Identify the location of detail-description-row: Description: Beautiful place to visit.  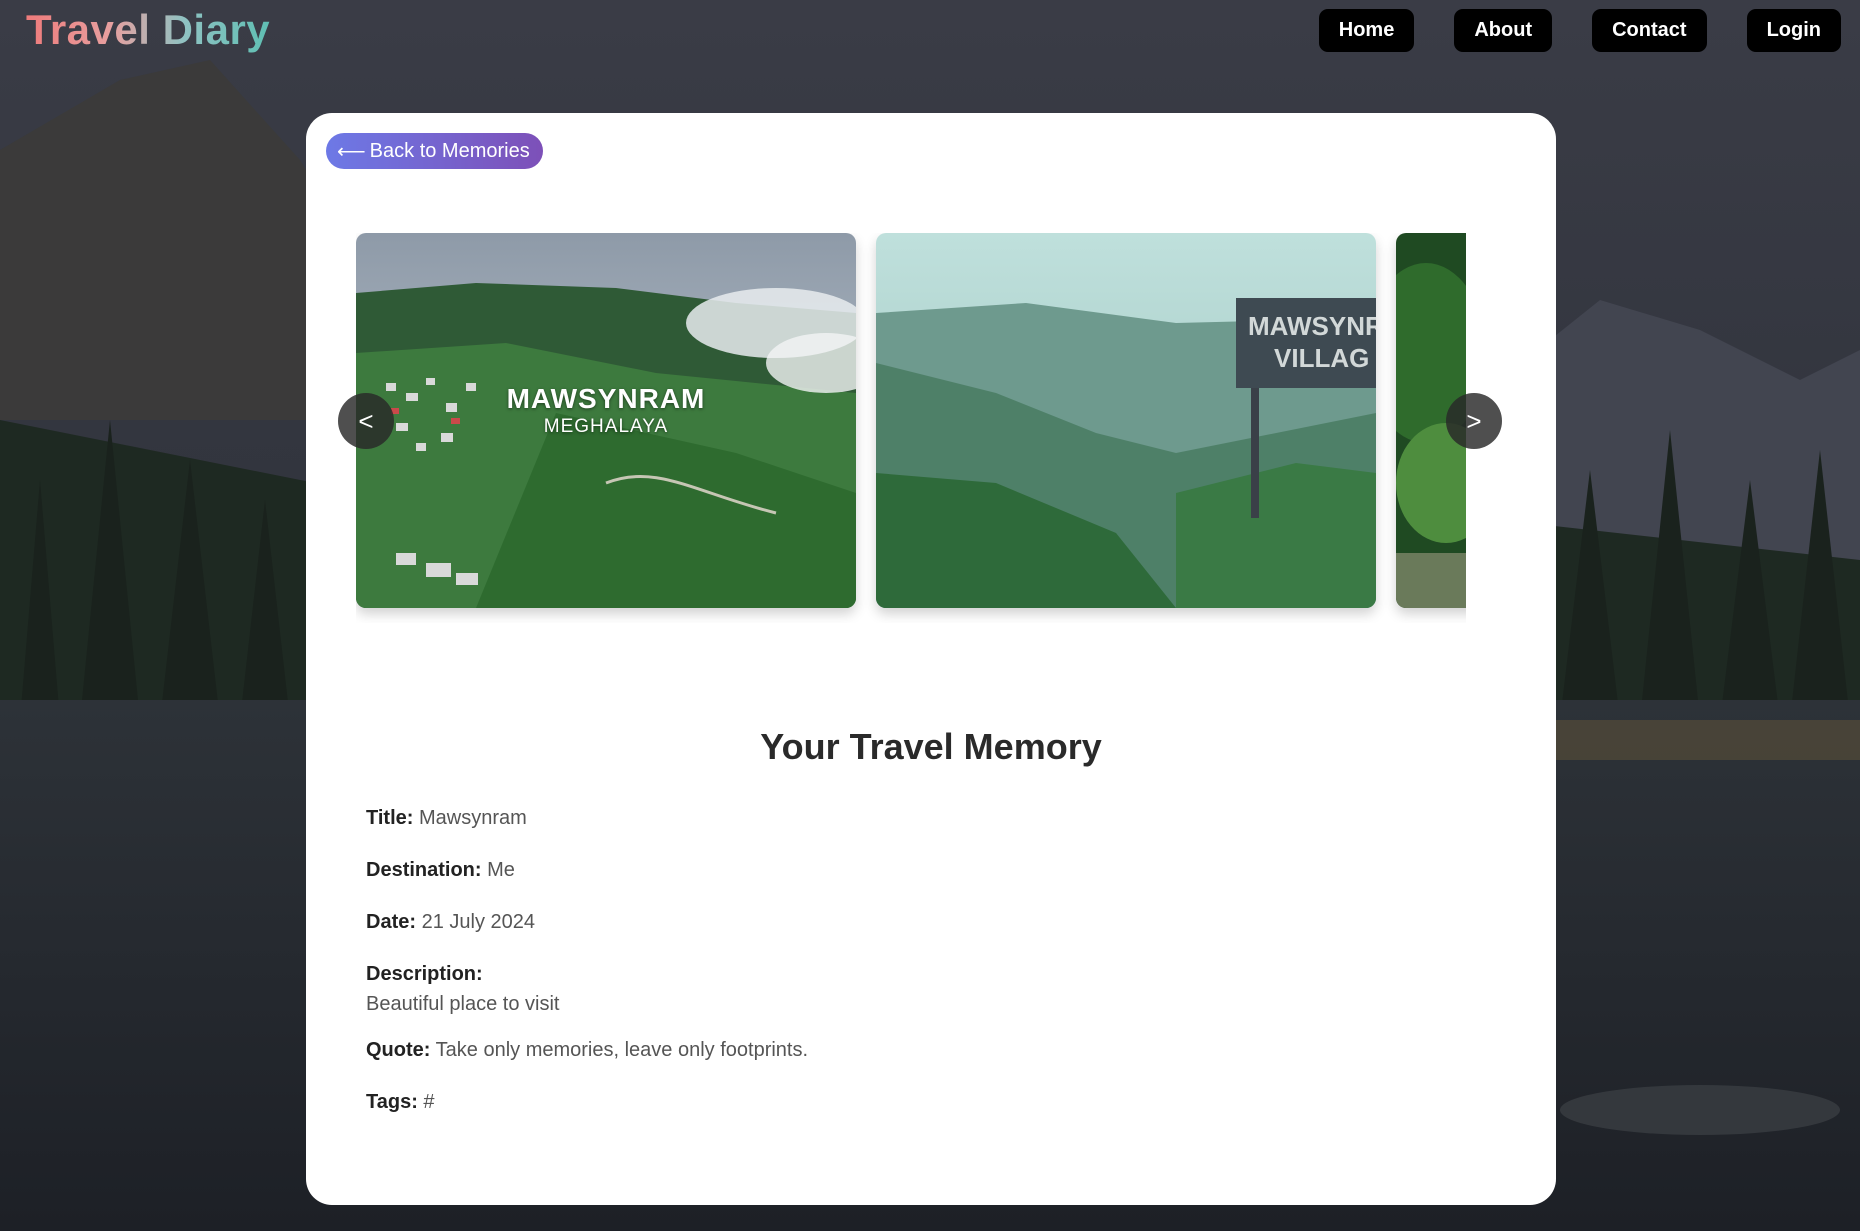
(916, 989).